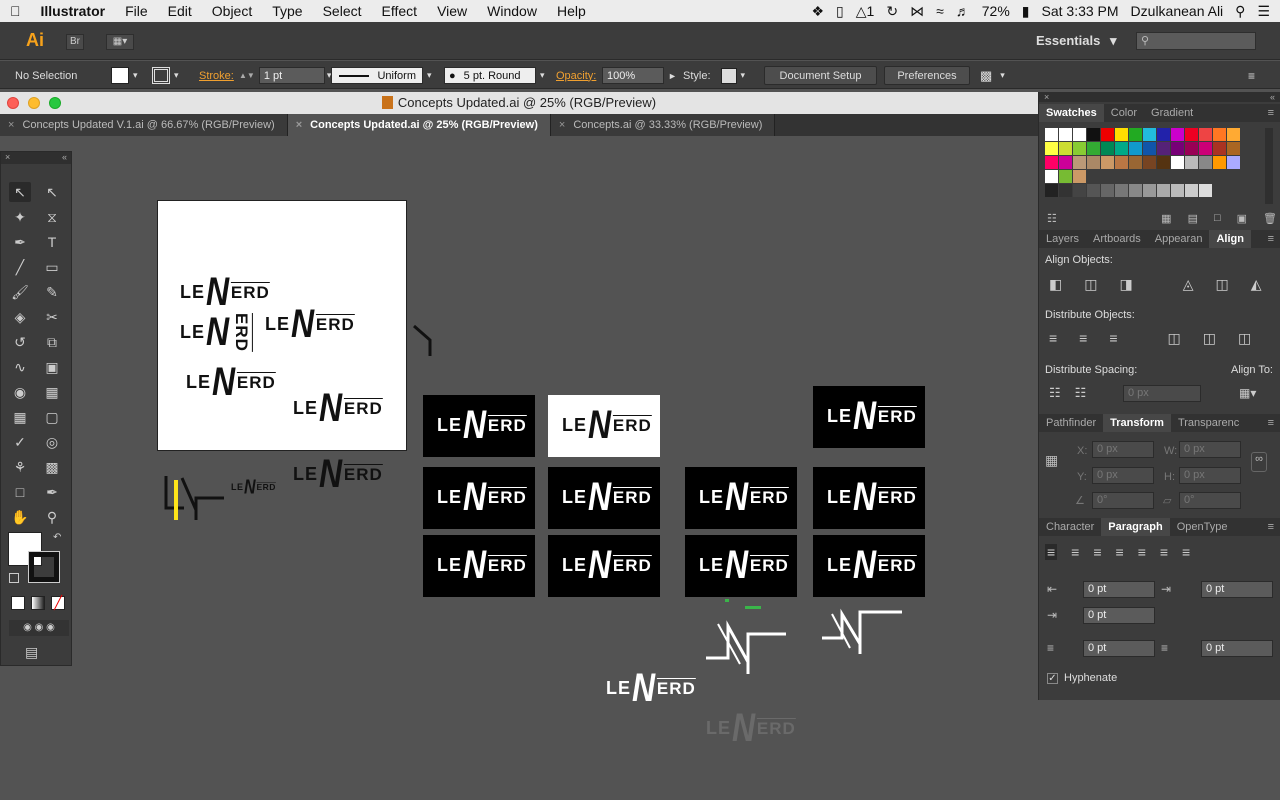 This screenshot has height=800, width=1280. Describe the element at coordinates (57, 537) in the screenshot. I see `swap-fill-stroke-icon: ↶` at that location.